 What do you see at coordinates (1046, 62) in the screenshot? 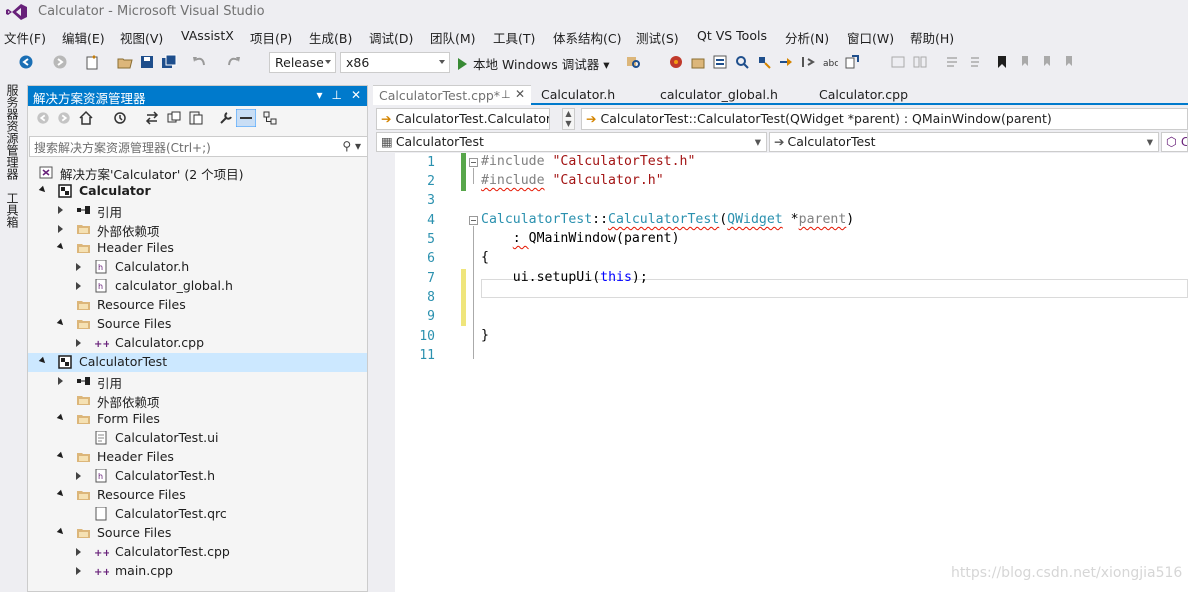
I see `next-bookmark-icon` at bounding box center [1046, 62].